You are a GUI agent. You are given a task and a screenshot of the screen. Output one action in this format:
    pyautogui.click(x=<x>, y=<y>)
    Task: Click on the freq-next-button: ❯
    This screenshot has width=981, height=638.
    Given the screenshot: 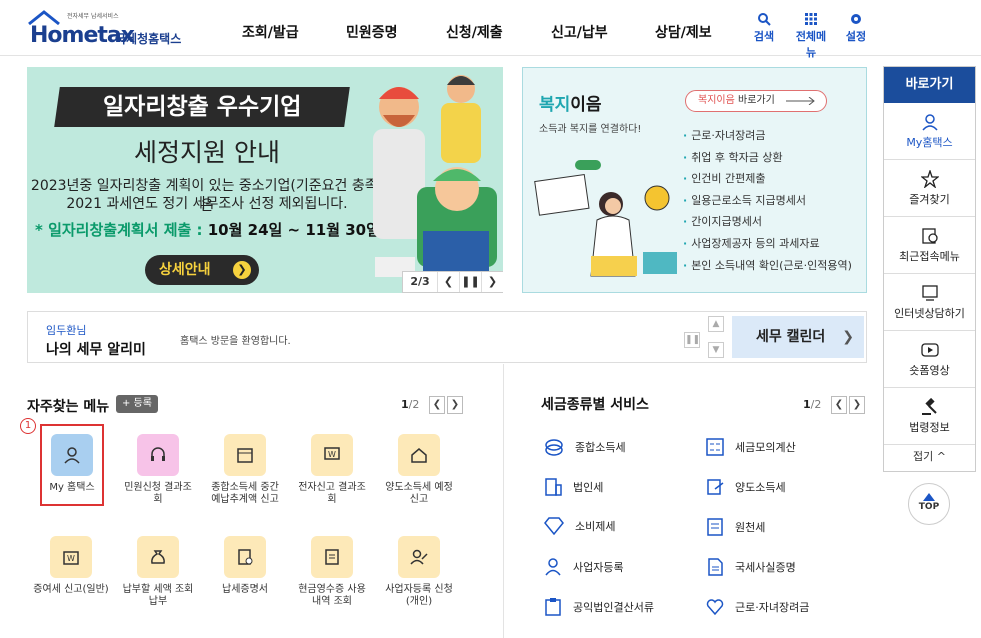 What is the action you would take?
    pyautogui.click(x=455, y=405)
    